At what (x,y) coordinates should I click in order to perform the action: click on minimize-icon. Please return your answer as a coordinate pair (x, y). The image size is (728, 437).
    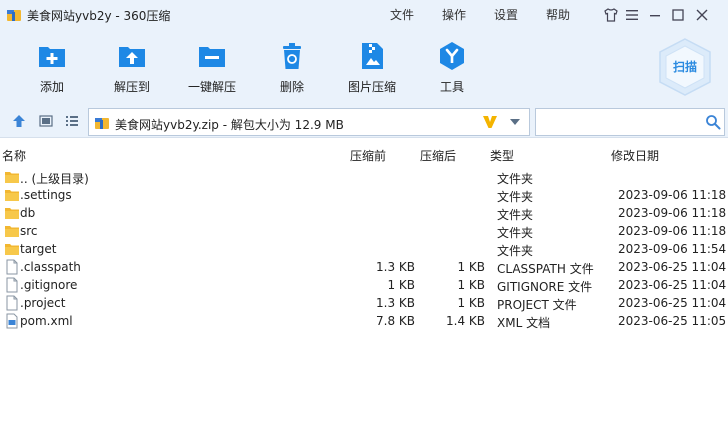
    Looking at the image, I should click on (655, 16).